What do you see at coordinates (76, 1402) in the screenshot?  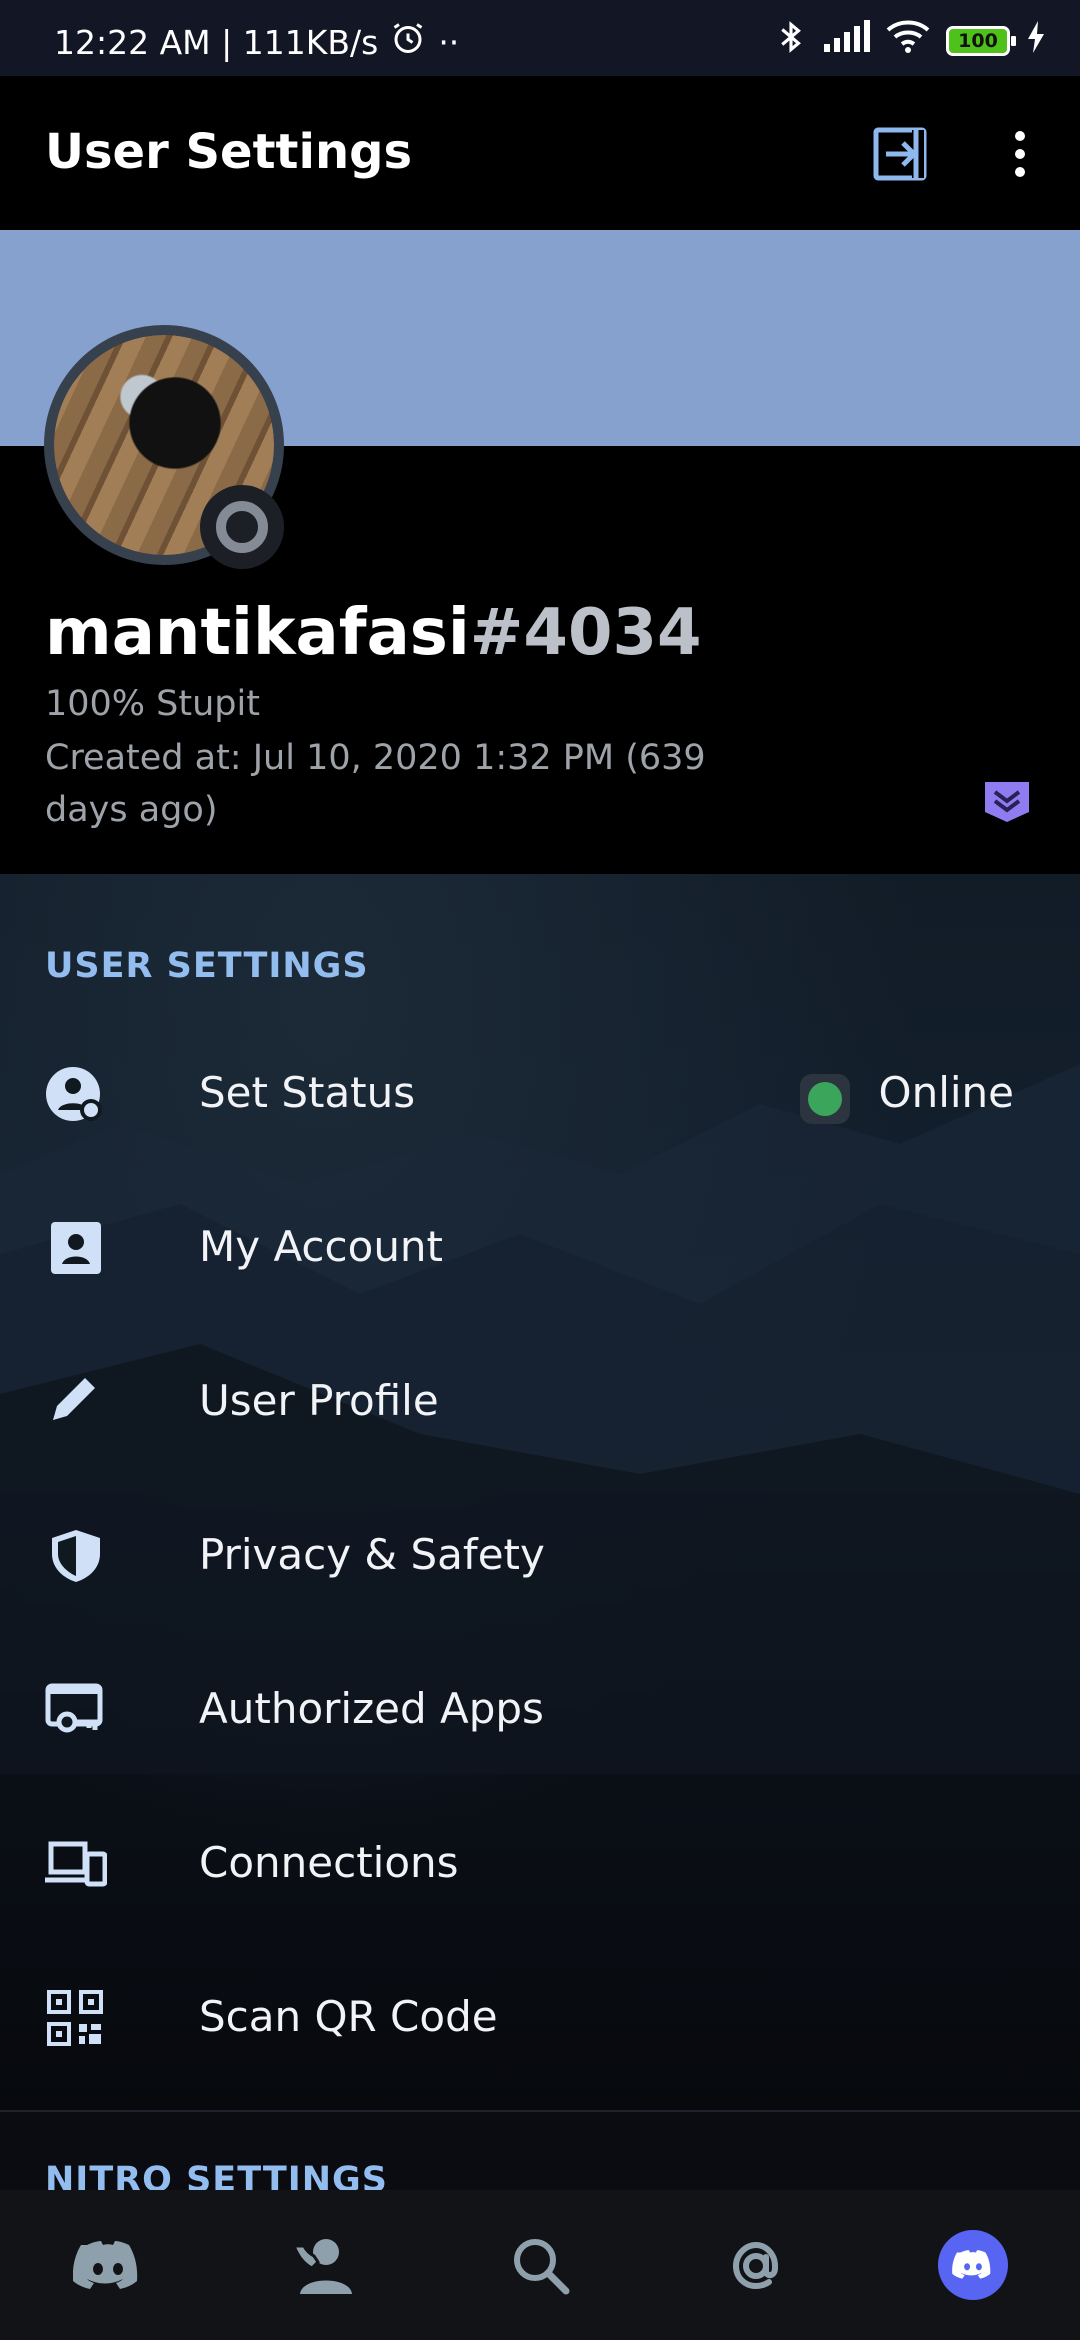 I see `pencil-icon` at bounding box center [76, 1402].